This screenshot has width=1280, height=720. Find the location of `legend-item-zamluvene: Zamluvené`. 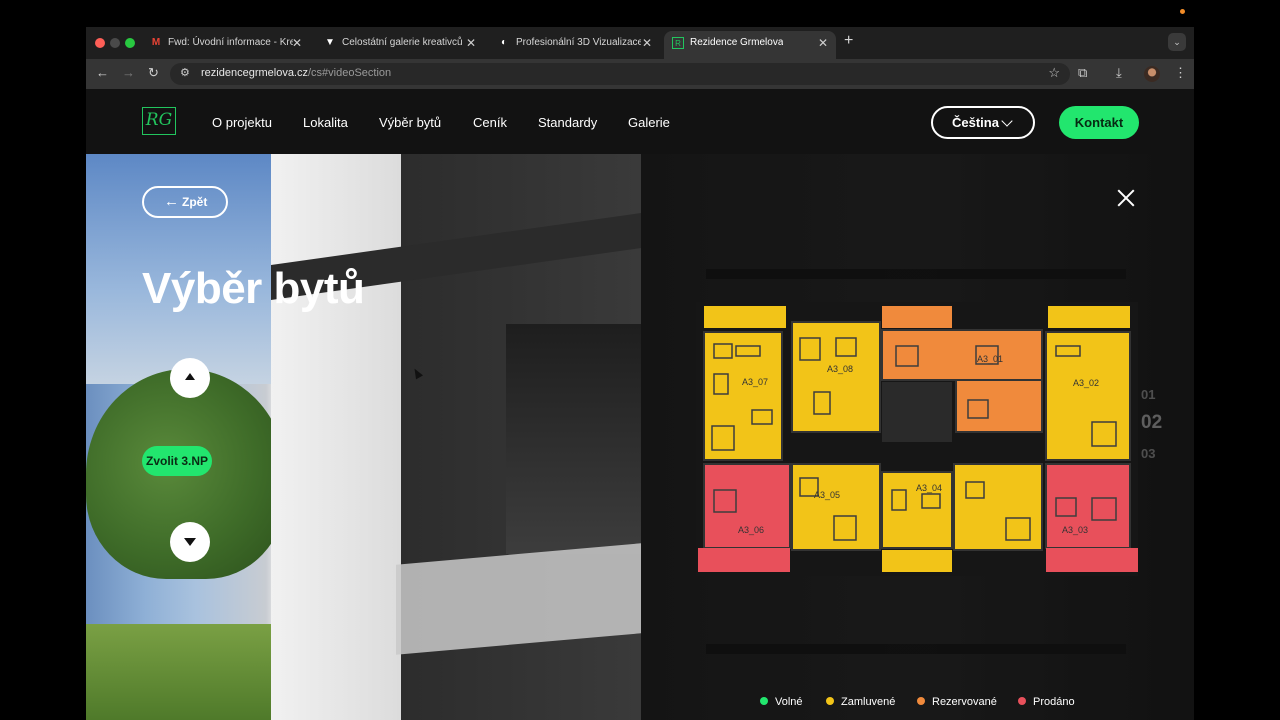

legend-item-zamluvene: Zamluvené is located at coordinates (860, 702).